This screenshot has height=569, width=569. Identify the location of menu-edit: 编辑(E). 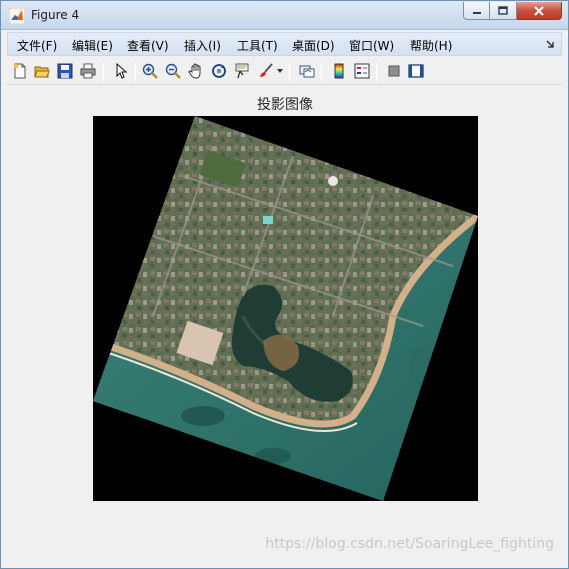
(92, 45).